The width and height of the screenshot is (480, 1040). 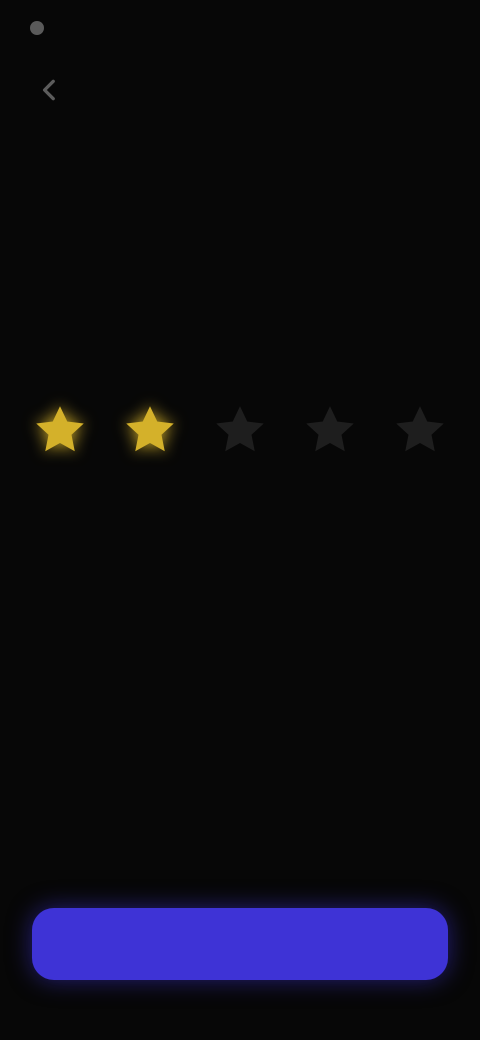 I want to click on status-indicator-icon, so click(x=37, y=28).